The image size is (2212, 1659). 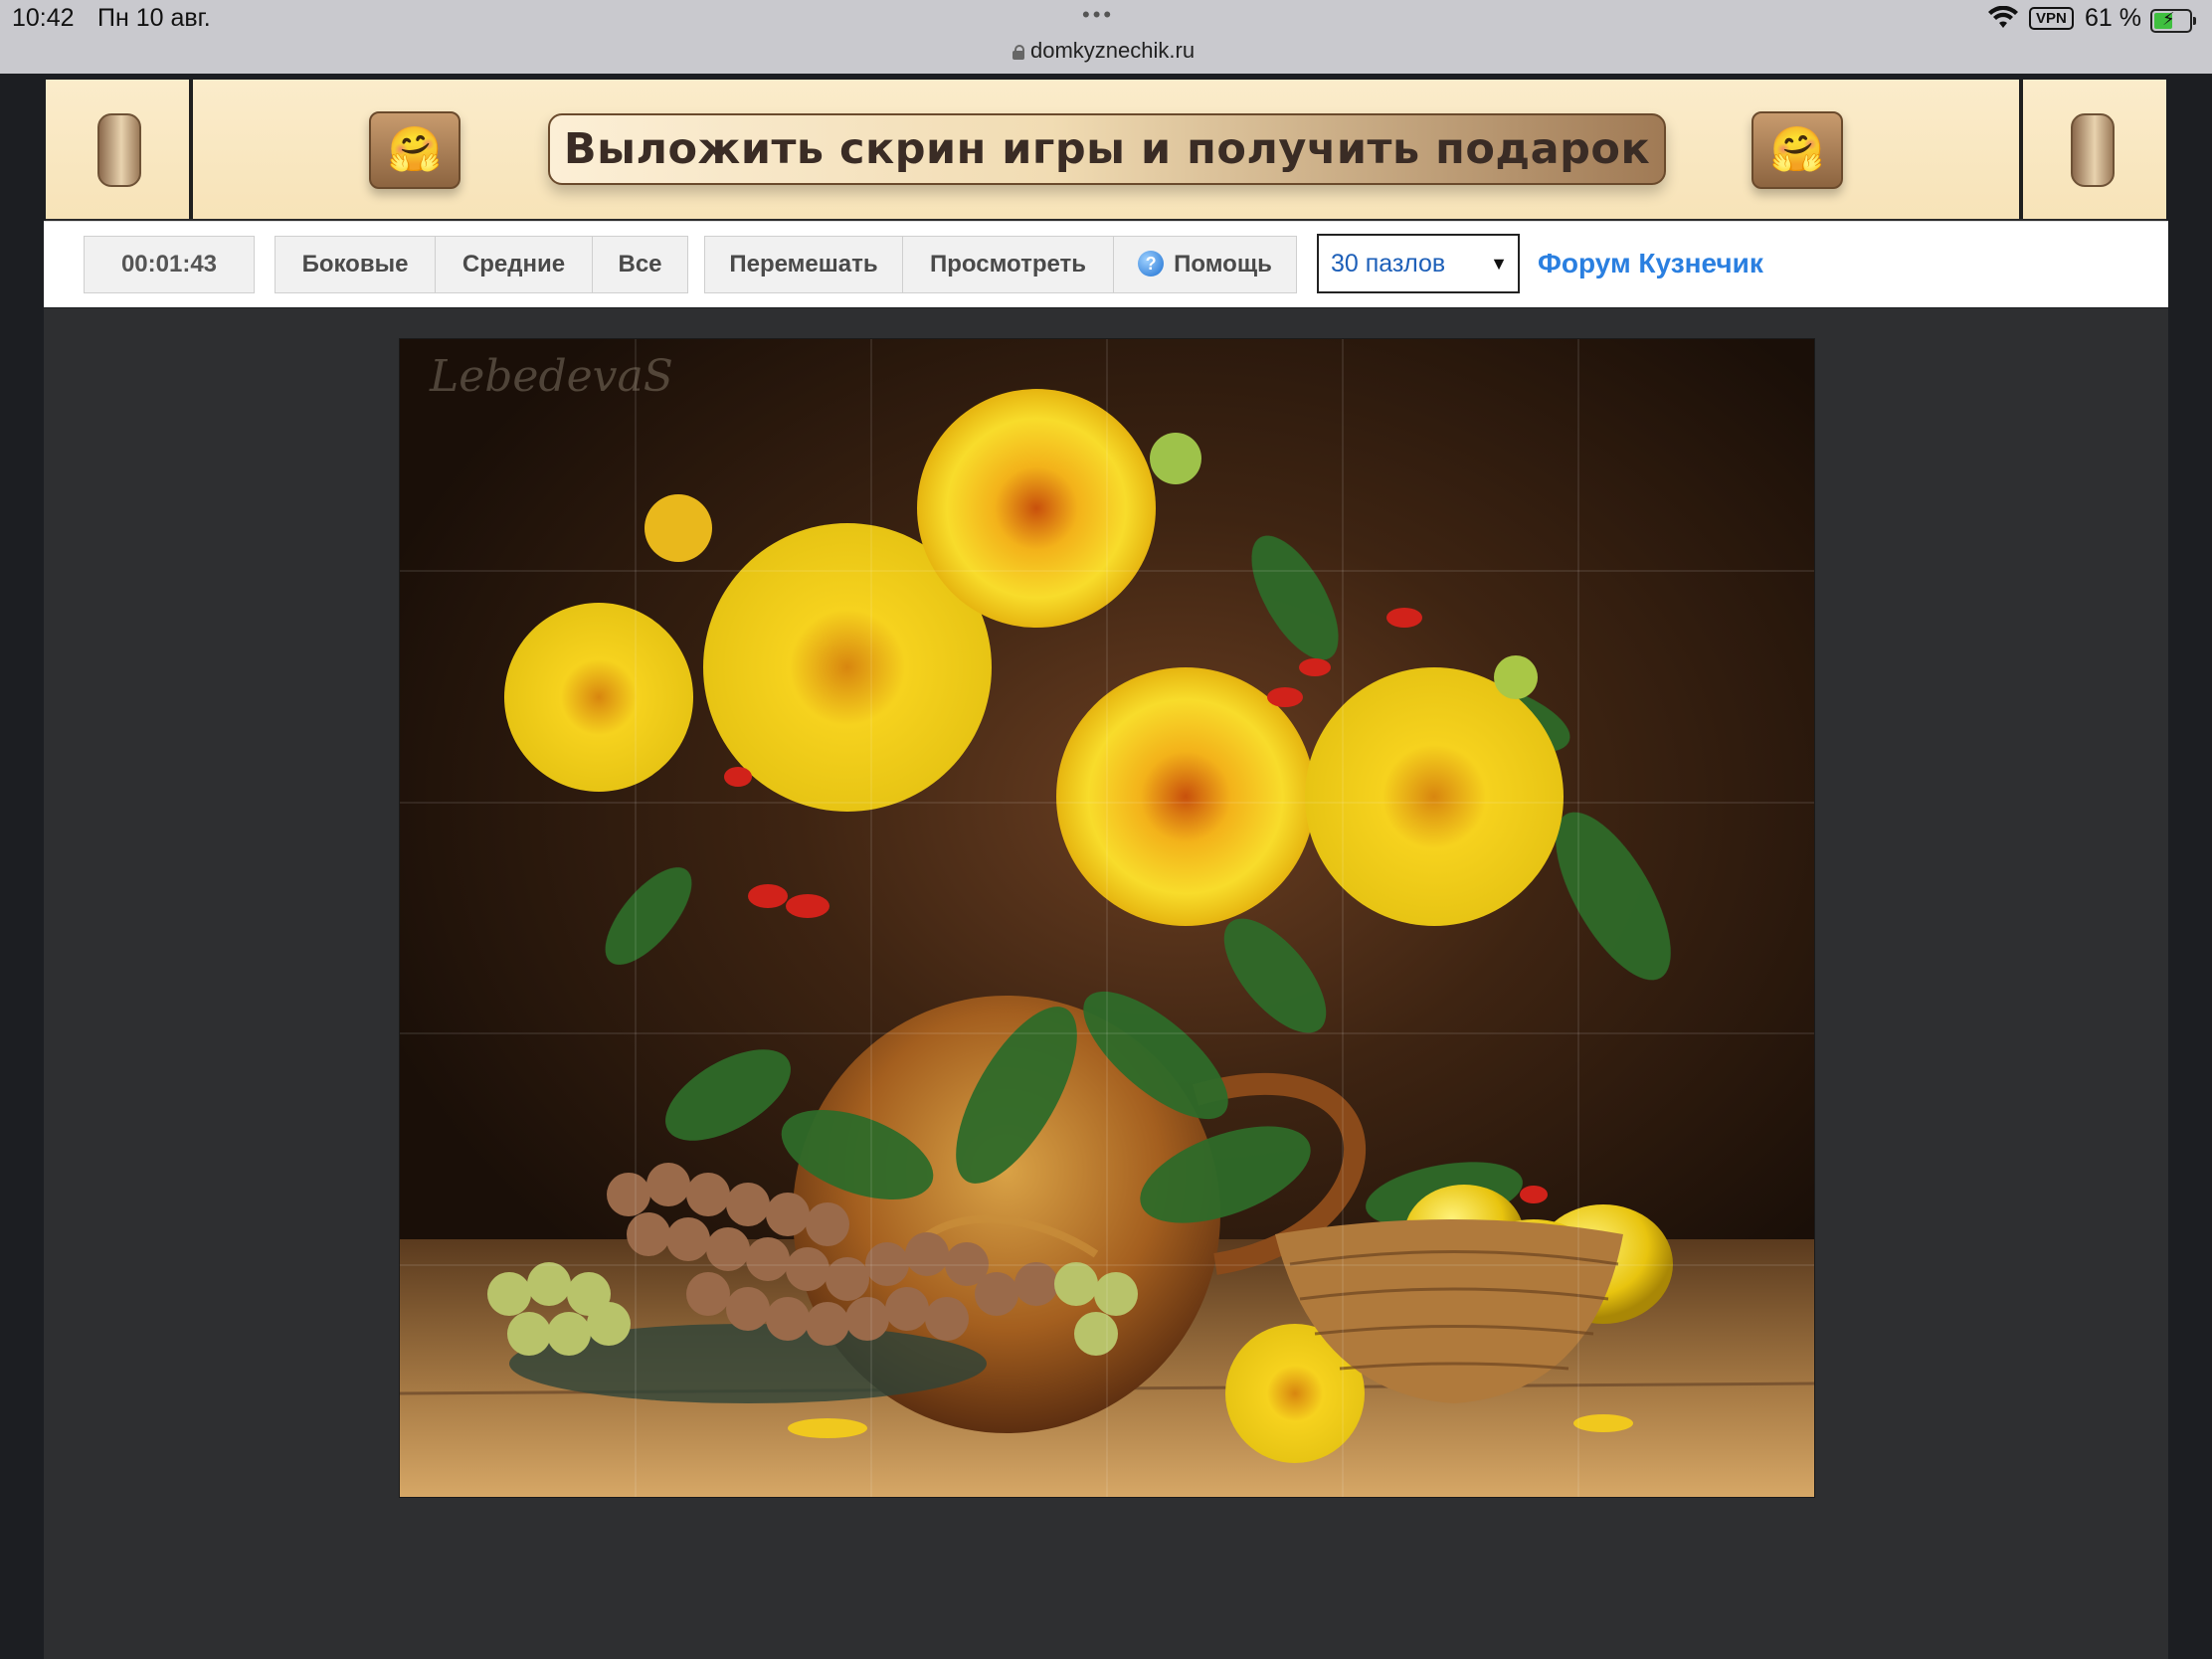 What do you see at coordinates (2113, 18) in the screenshot?
I see `battery-percent: 61 %` at bounding box center [2113, 18].